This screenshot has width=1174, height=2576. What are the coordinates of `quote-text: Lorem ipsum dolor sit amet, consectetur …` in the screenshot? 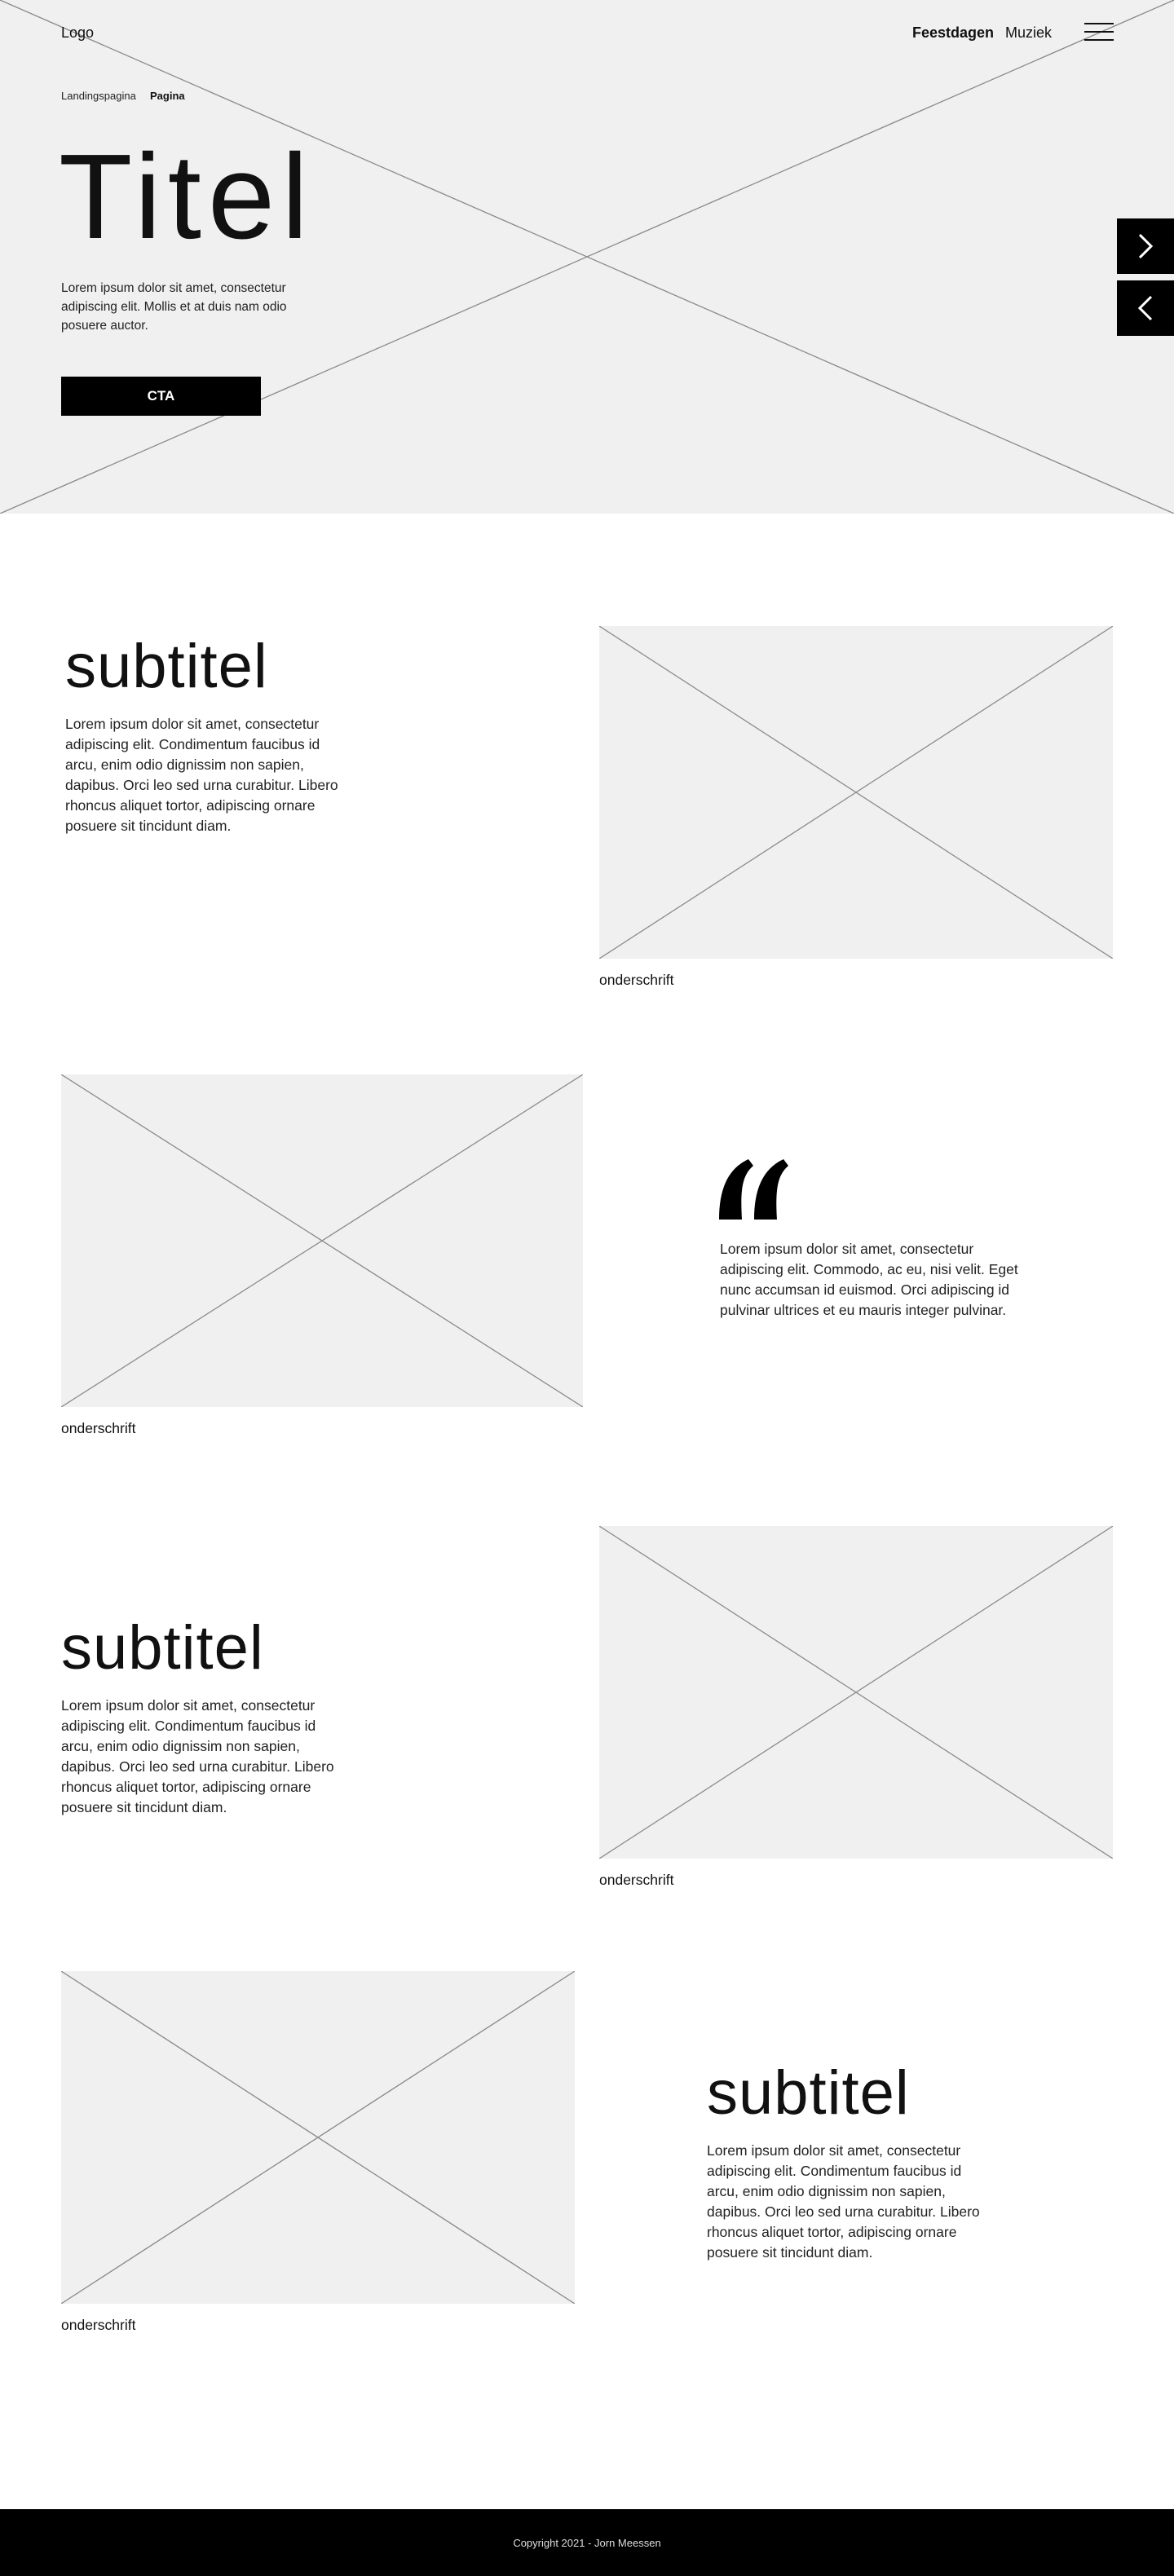 It's located at (869, 1279).